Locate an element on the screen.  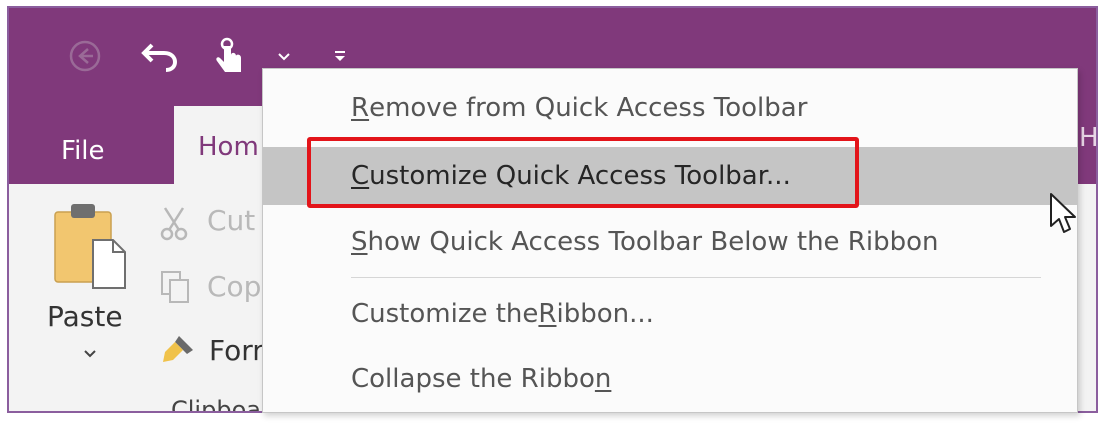
highlight-annotation is located at coordinates (583, 172).